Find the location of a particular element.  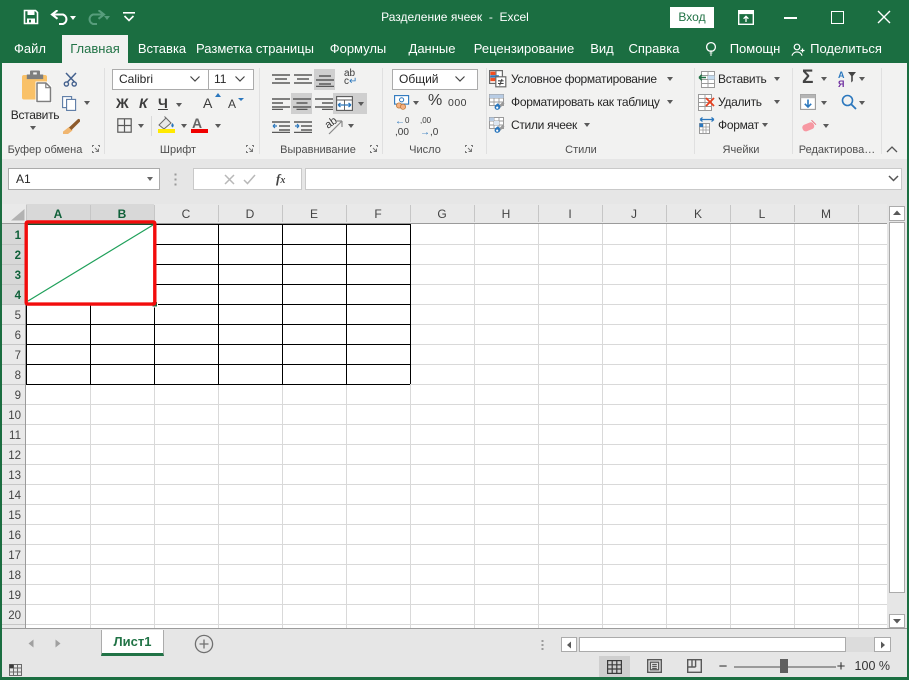

svg-text: H is located at coordinates (506, 214).